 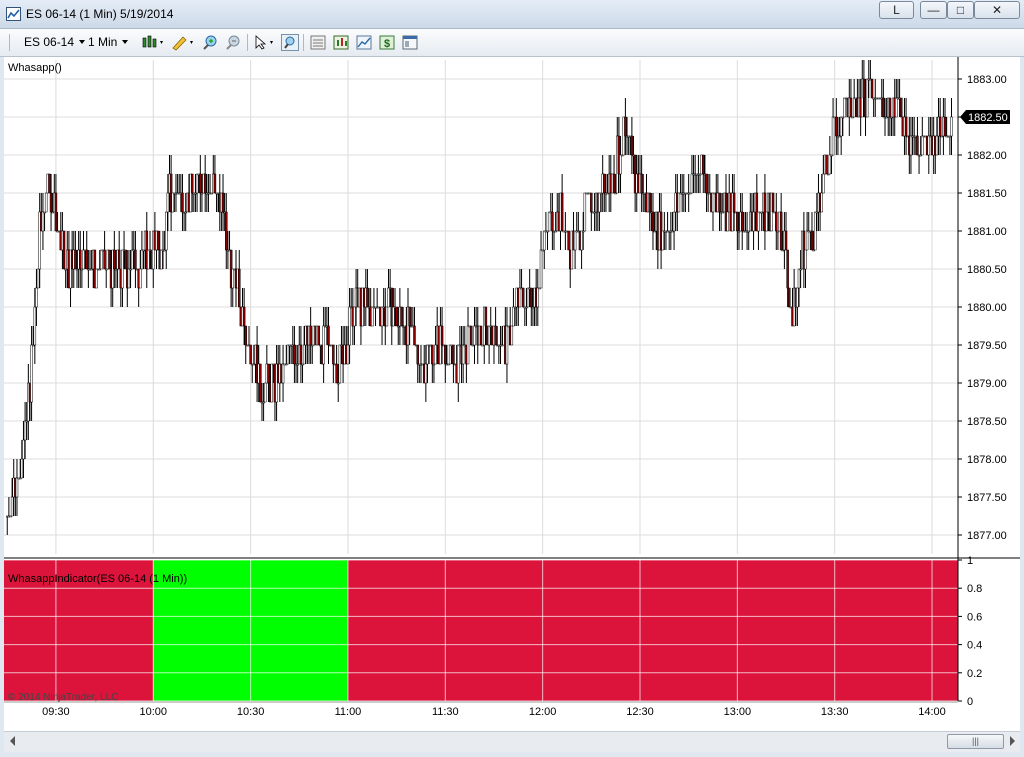 What do you see at coordinates (896, 10) in the screenshot?
I see `link-button: L` at bounding box center [896, 10].